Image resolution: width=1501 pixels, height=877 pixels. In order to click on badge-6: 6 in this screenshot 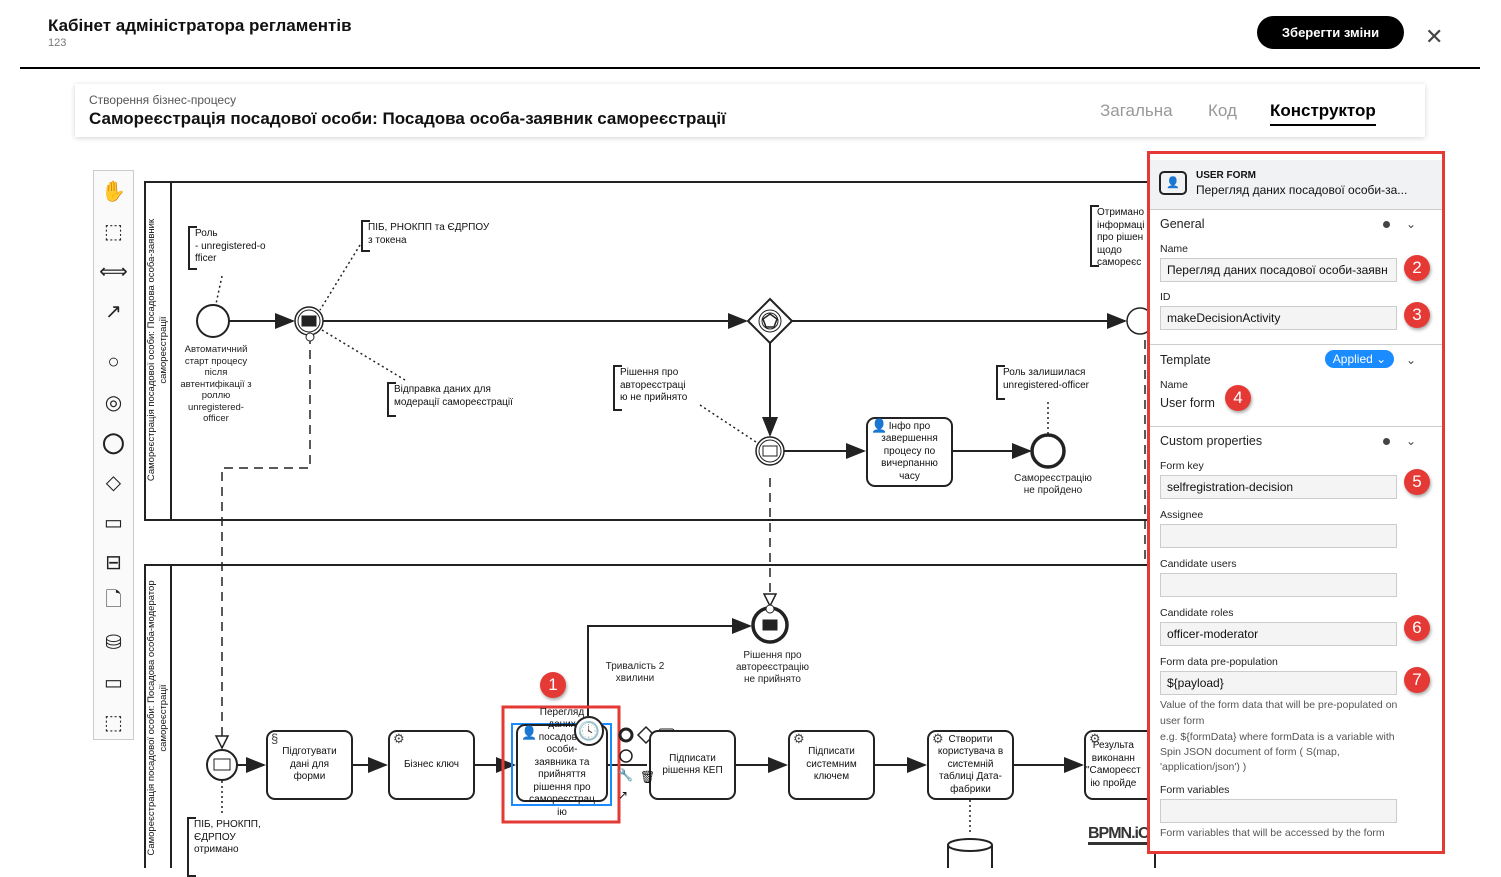, I will do `click(1417, 628)`.